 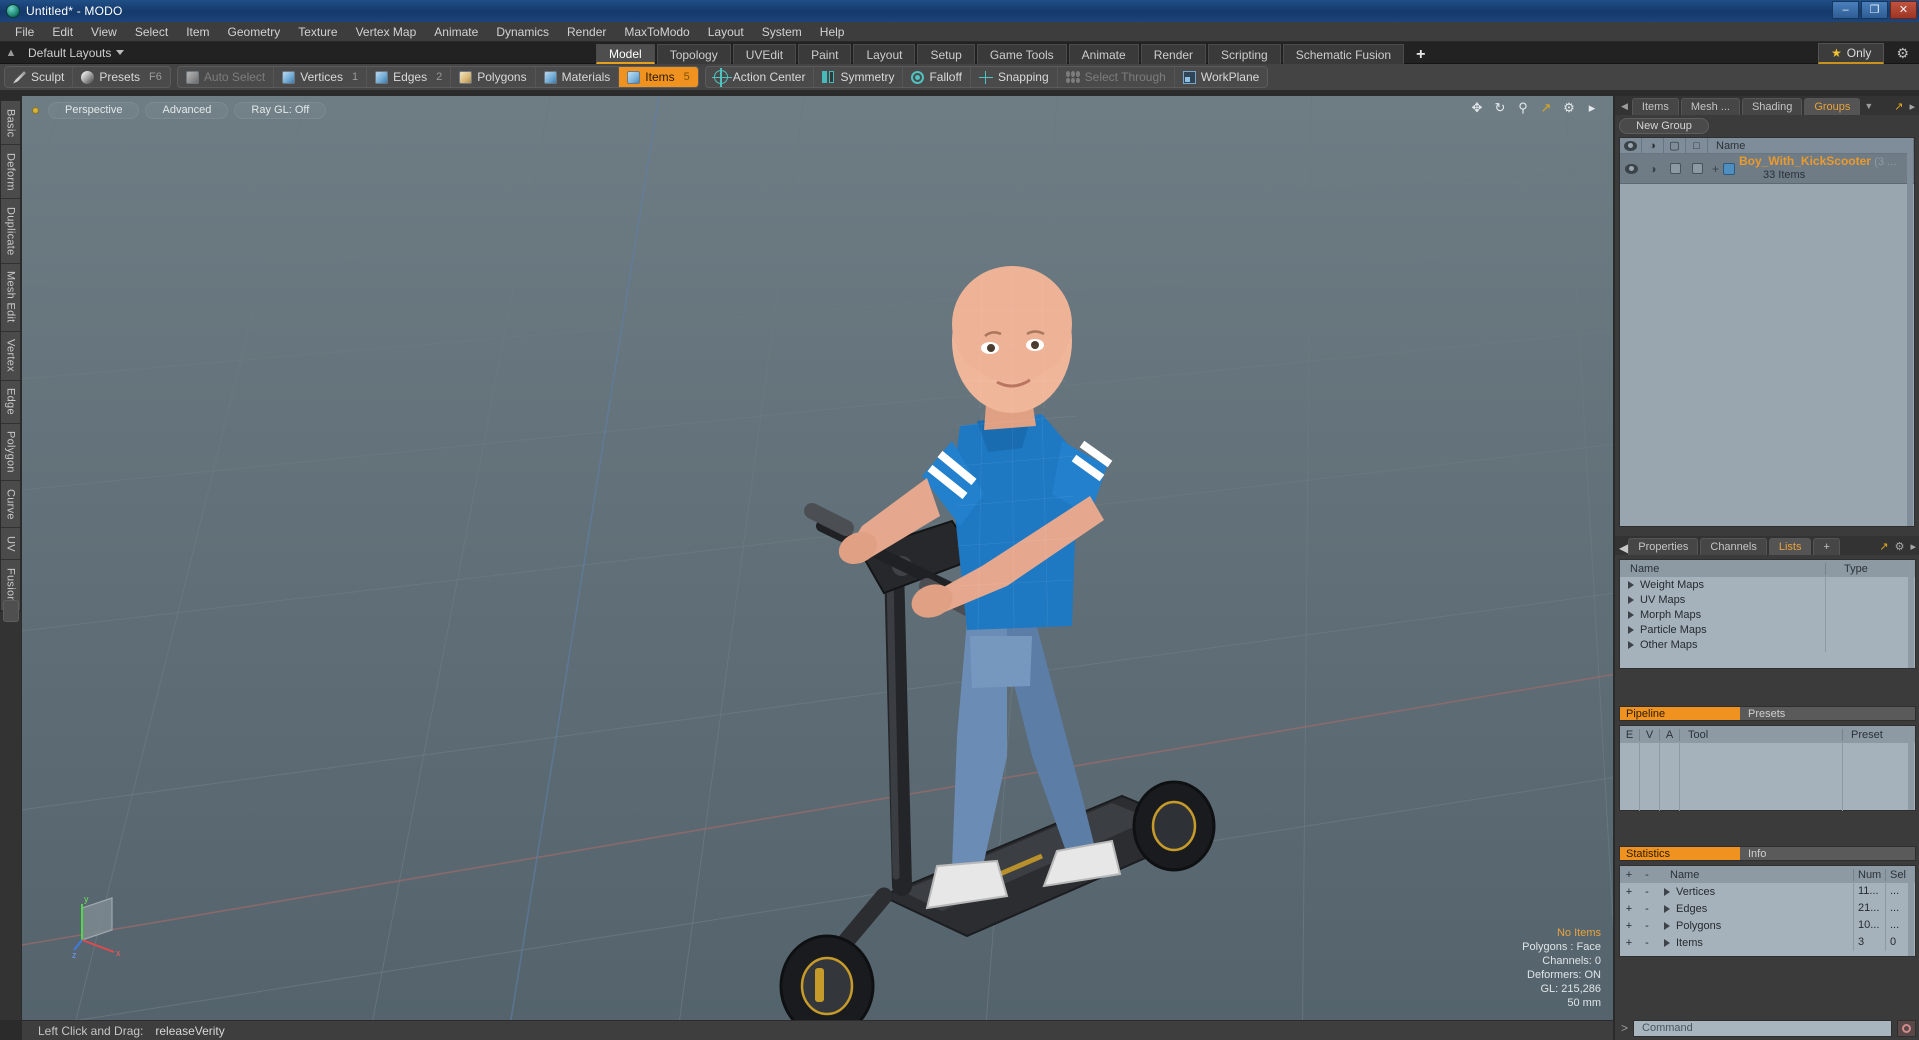 What do you see at coordinates (884, 54) in the screenshot?
I see `layout-tab-layout: Layout` at bounding box center [884, 54].